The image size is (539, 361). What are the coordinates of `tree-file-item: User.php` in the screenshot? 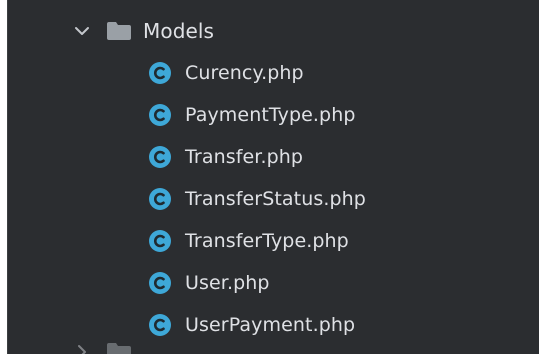 It's located at (209, 283).